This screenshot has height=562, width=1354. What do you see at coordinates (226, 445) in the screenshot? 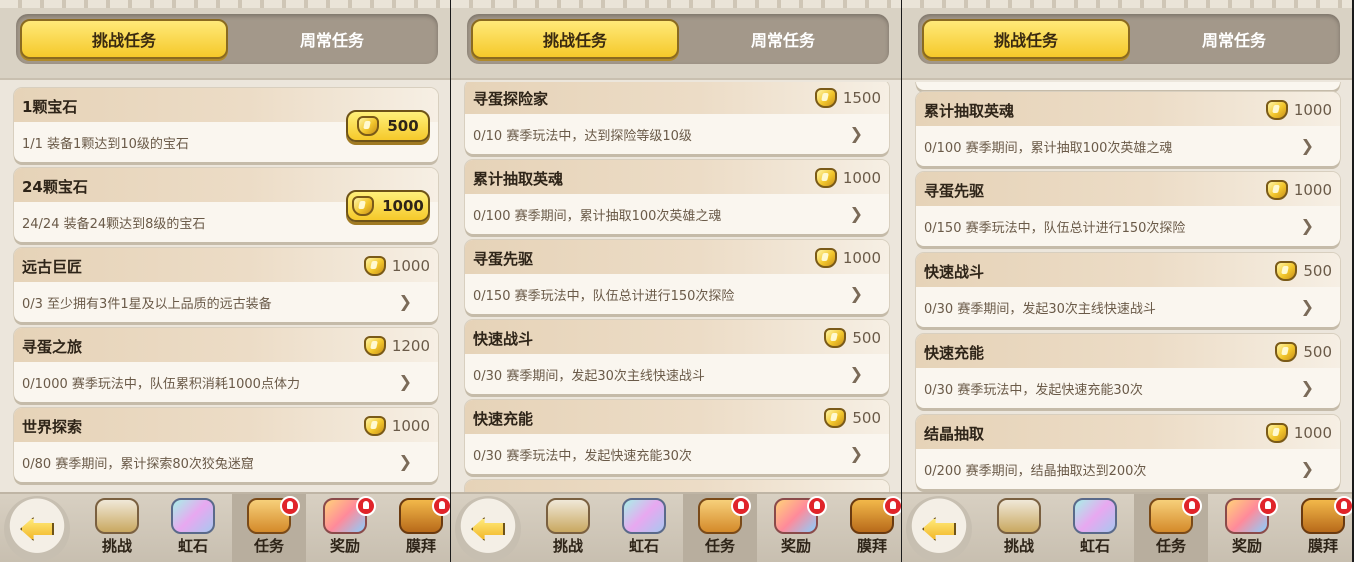
I see `task-card: 世界探索 1000 0/80 赛季期间，累计探索80次狡兔迷窟 ❯` at bounding box center [226, 445].